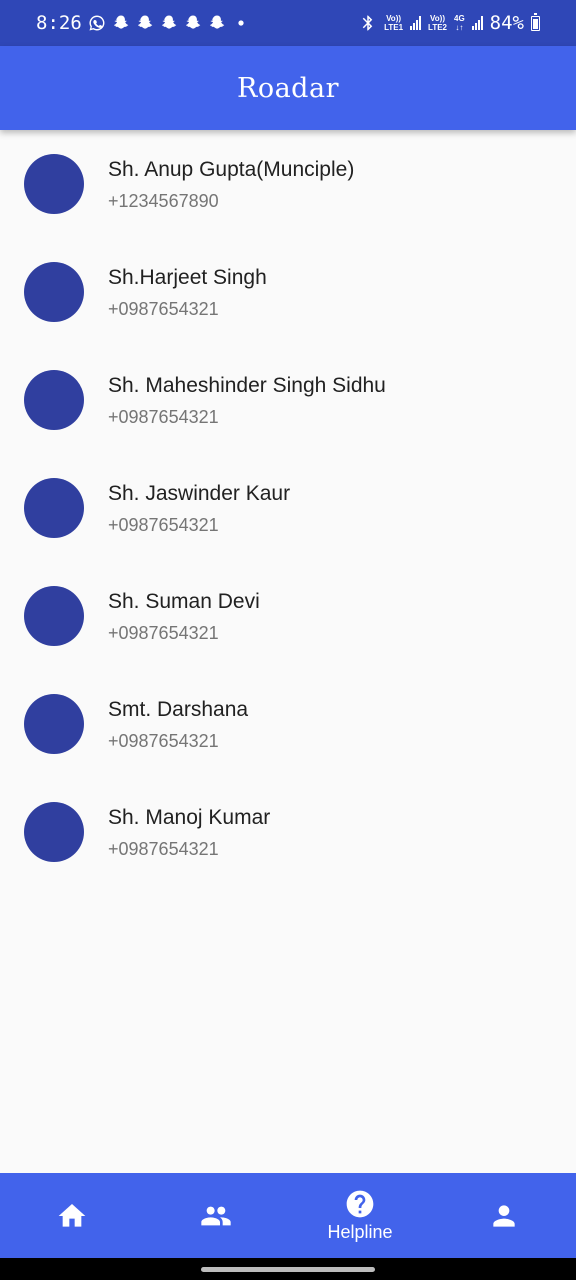  Describe the element at coordinates (189, 832) in the screenshot. I see `contact-text: Sh. Manoj Kumar +0987654321` at that location.